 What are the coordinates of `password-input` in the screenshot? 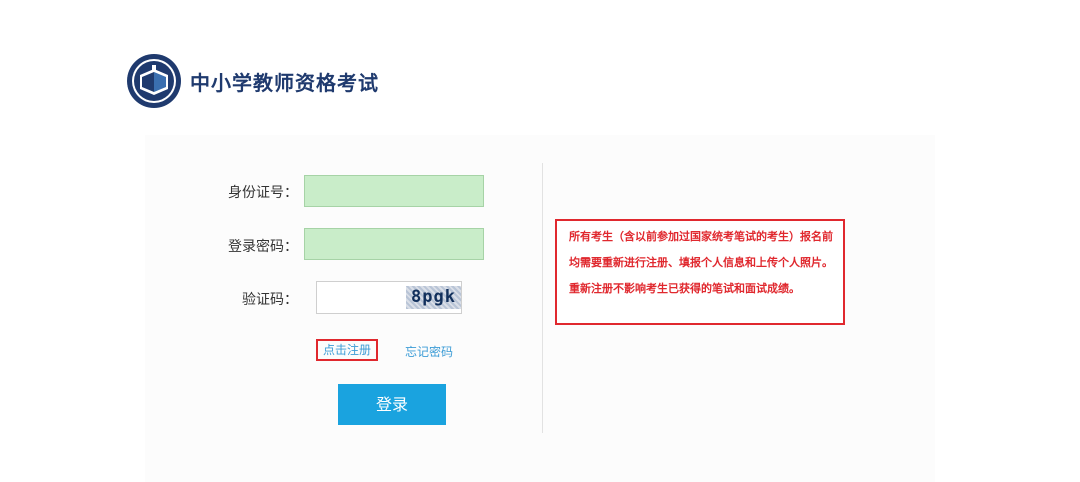 It's located at (394, 244).